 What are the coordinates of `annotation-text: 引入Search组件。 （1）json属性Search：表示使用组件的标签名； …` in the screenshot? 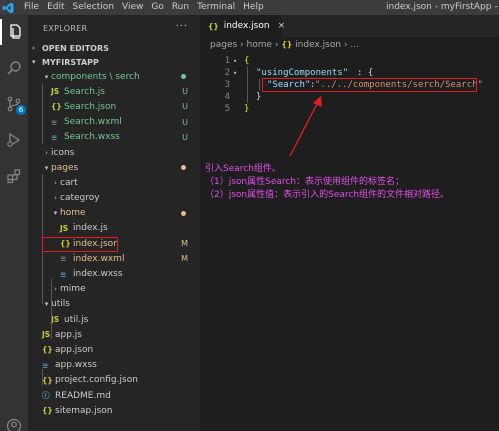 It's located at (327, 182).